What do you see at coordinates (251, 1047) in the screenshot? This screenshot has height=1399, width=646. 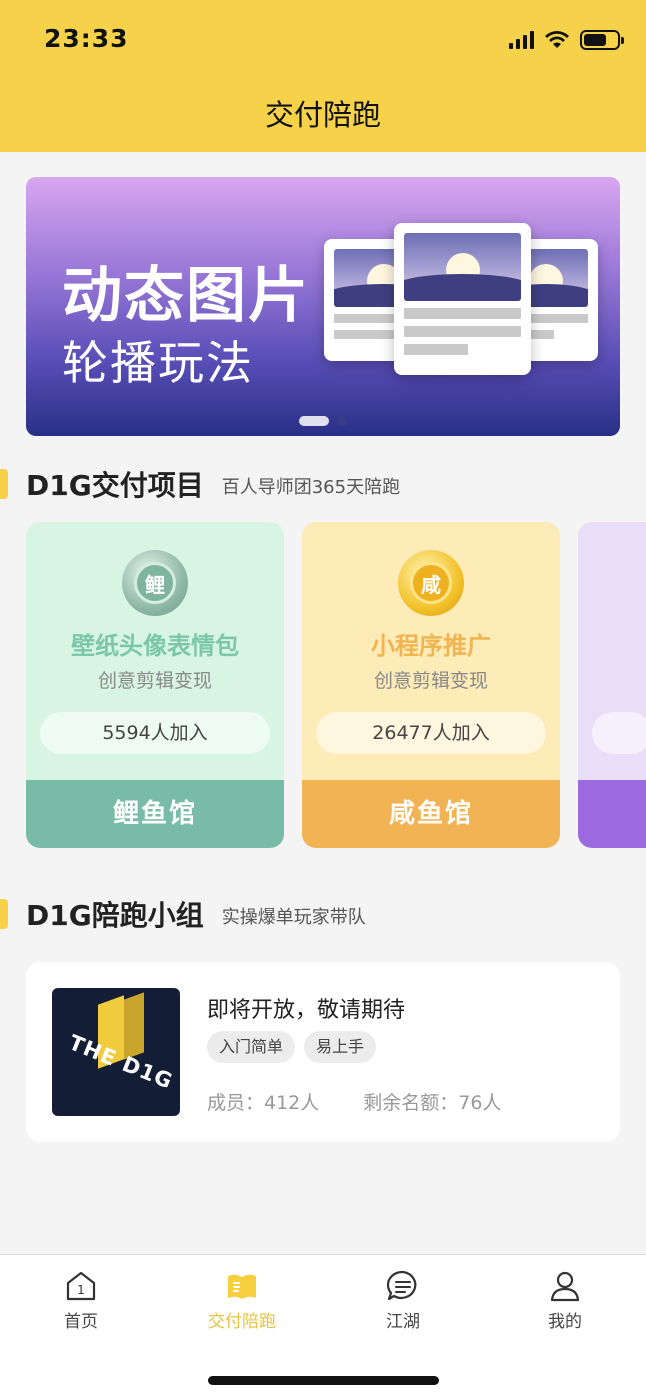 I see `group-tag: 入门简单` at bounding box center [251, 1047].